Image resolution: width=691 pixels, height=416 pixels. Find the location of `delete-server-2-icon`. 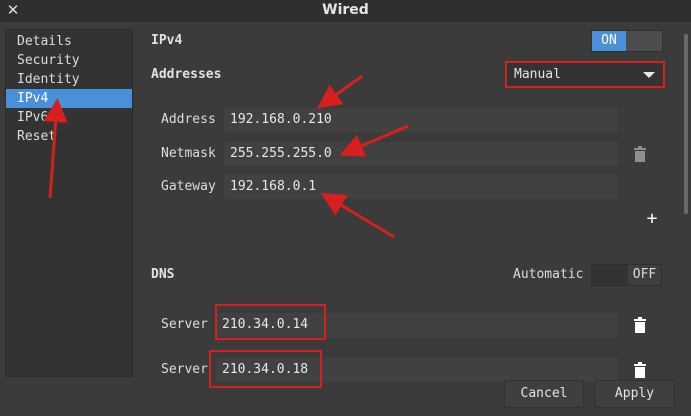

delete-server-2-icon is located at coordinates (640, 370).